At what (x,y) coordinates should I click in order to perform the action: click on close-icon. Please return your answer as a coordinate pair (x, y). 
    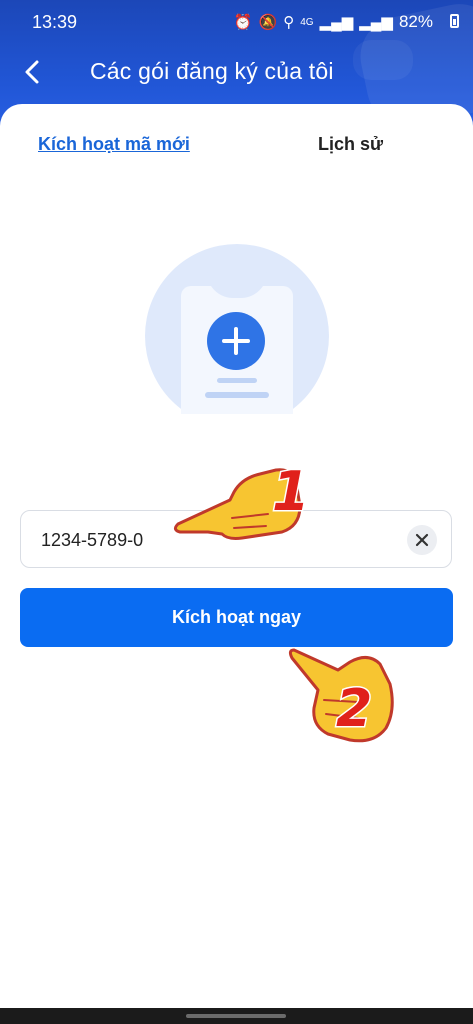
    Looking at the image, I should click on (422, 540).